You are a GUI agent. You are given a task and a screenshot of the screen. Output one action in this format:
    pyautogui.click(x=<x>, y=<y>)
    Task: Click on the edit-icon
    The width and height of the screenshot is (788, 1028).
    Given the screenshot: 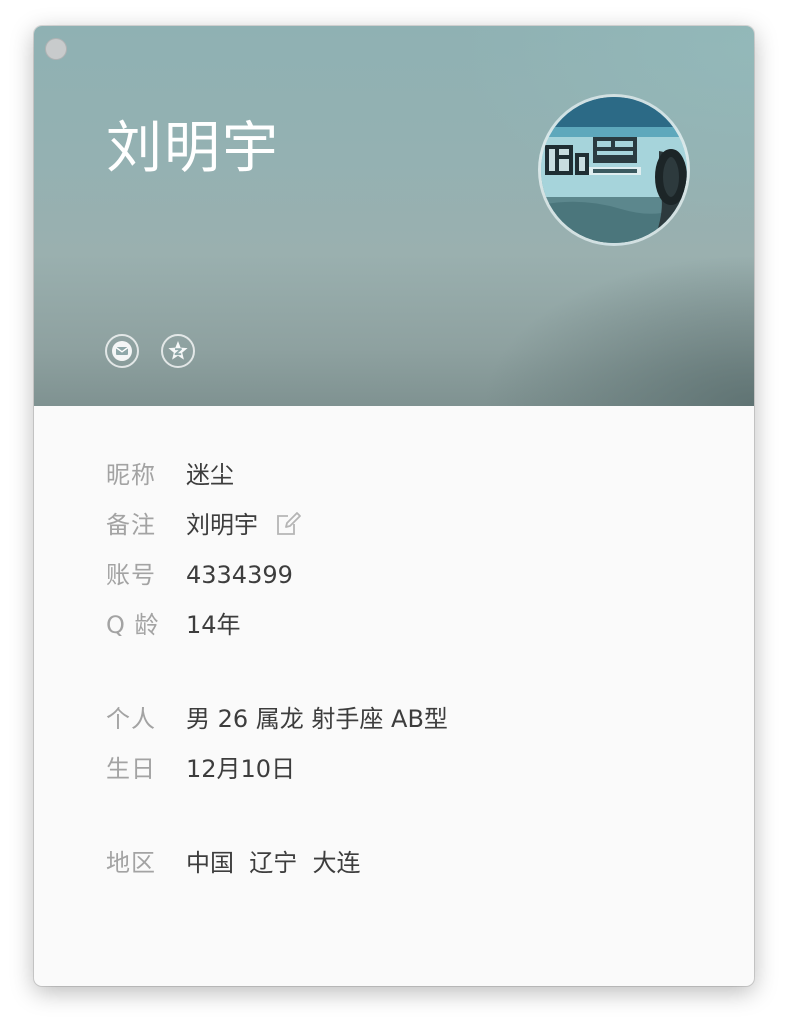 What is the action you would take?
    pyautogui.click(x=288, y=524)
    